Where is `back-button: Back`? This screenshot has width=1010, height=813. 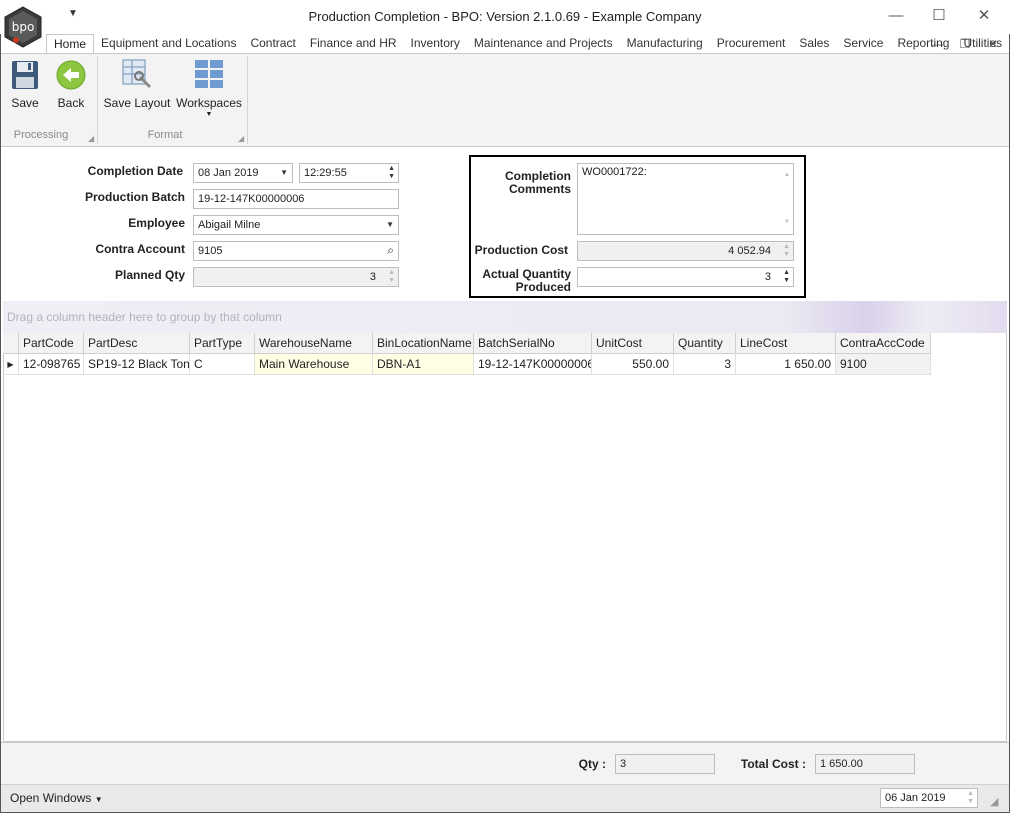 back-button: Back is located at coordinates (71, 84).